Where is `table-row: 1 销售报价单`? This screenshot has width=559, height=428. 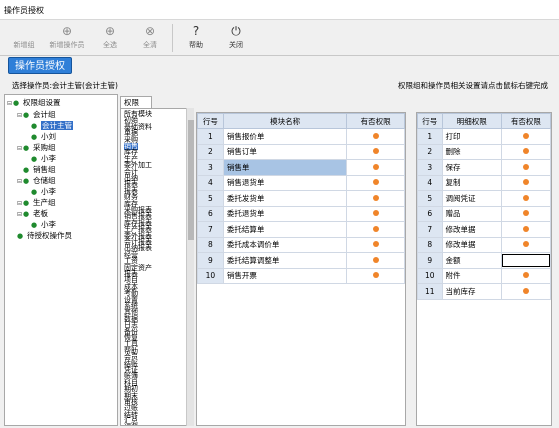
table-row: 1 销售报价单 is located at coordinates (301, 136).